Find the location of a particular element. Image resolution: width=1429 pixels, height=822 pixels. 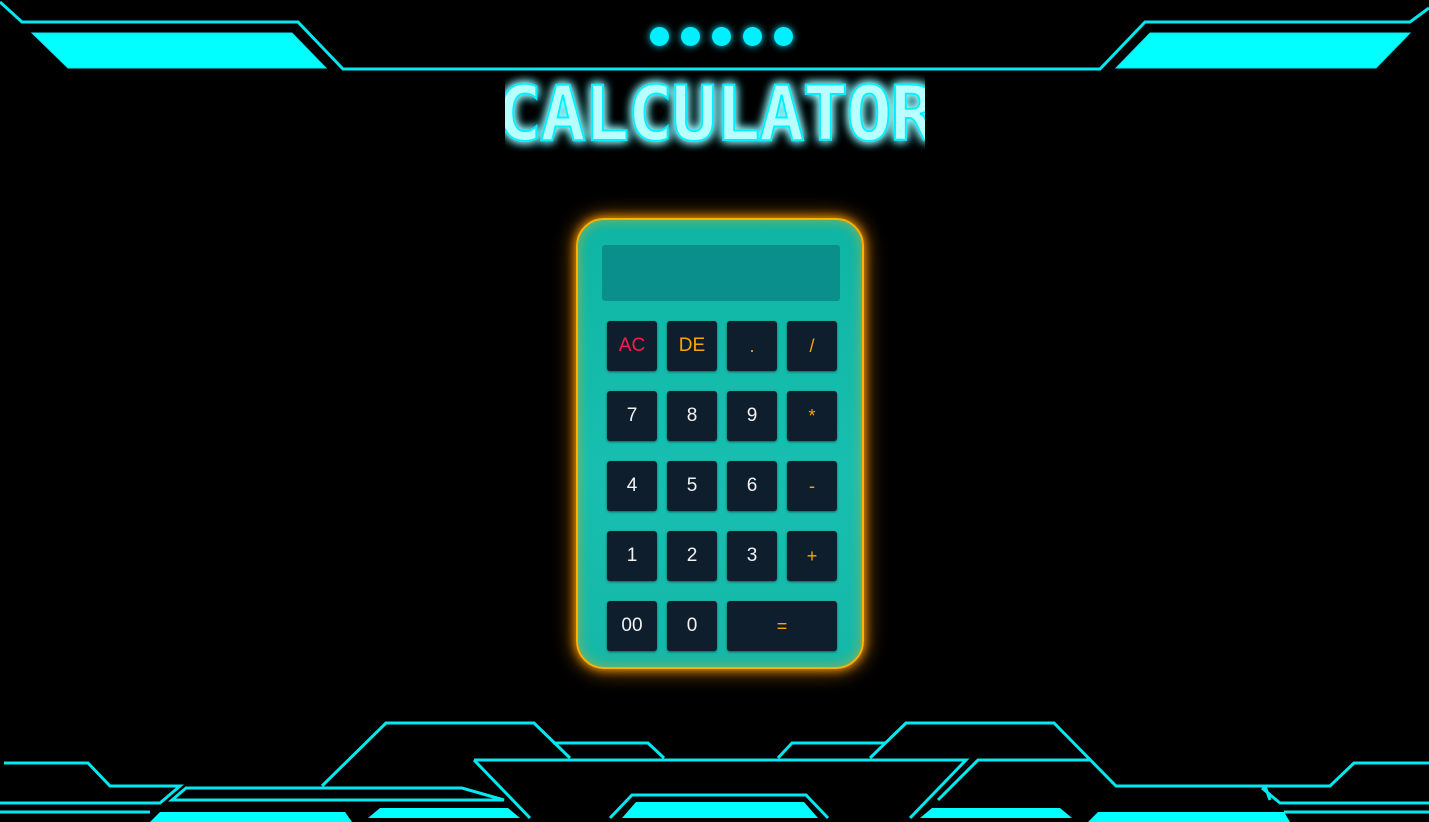

calculator: AC DE . / 7 8 9 * 4 5 6 - 1 2 3 + 00 0 = is located at coordinates (720, 443).